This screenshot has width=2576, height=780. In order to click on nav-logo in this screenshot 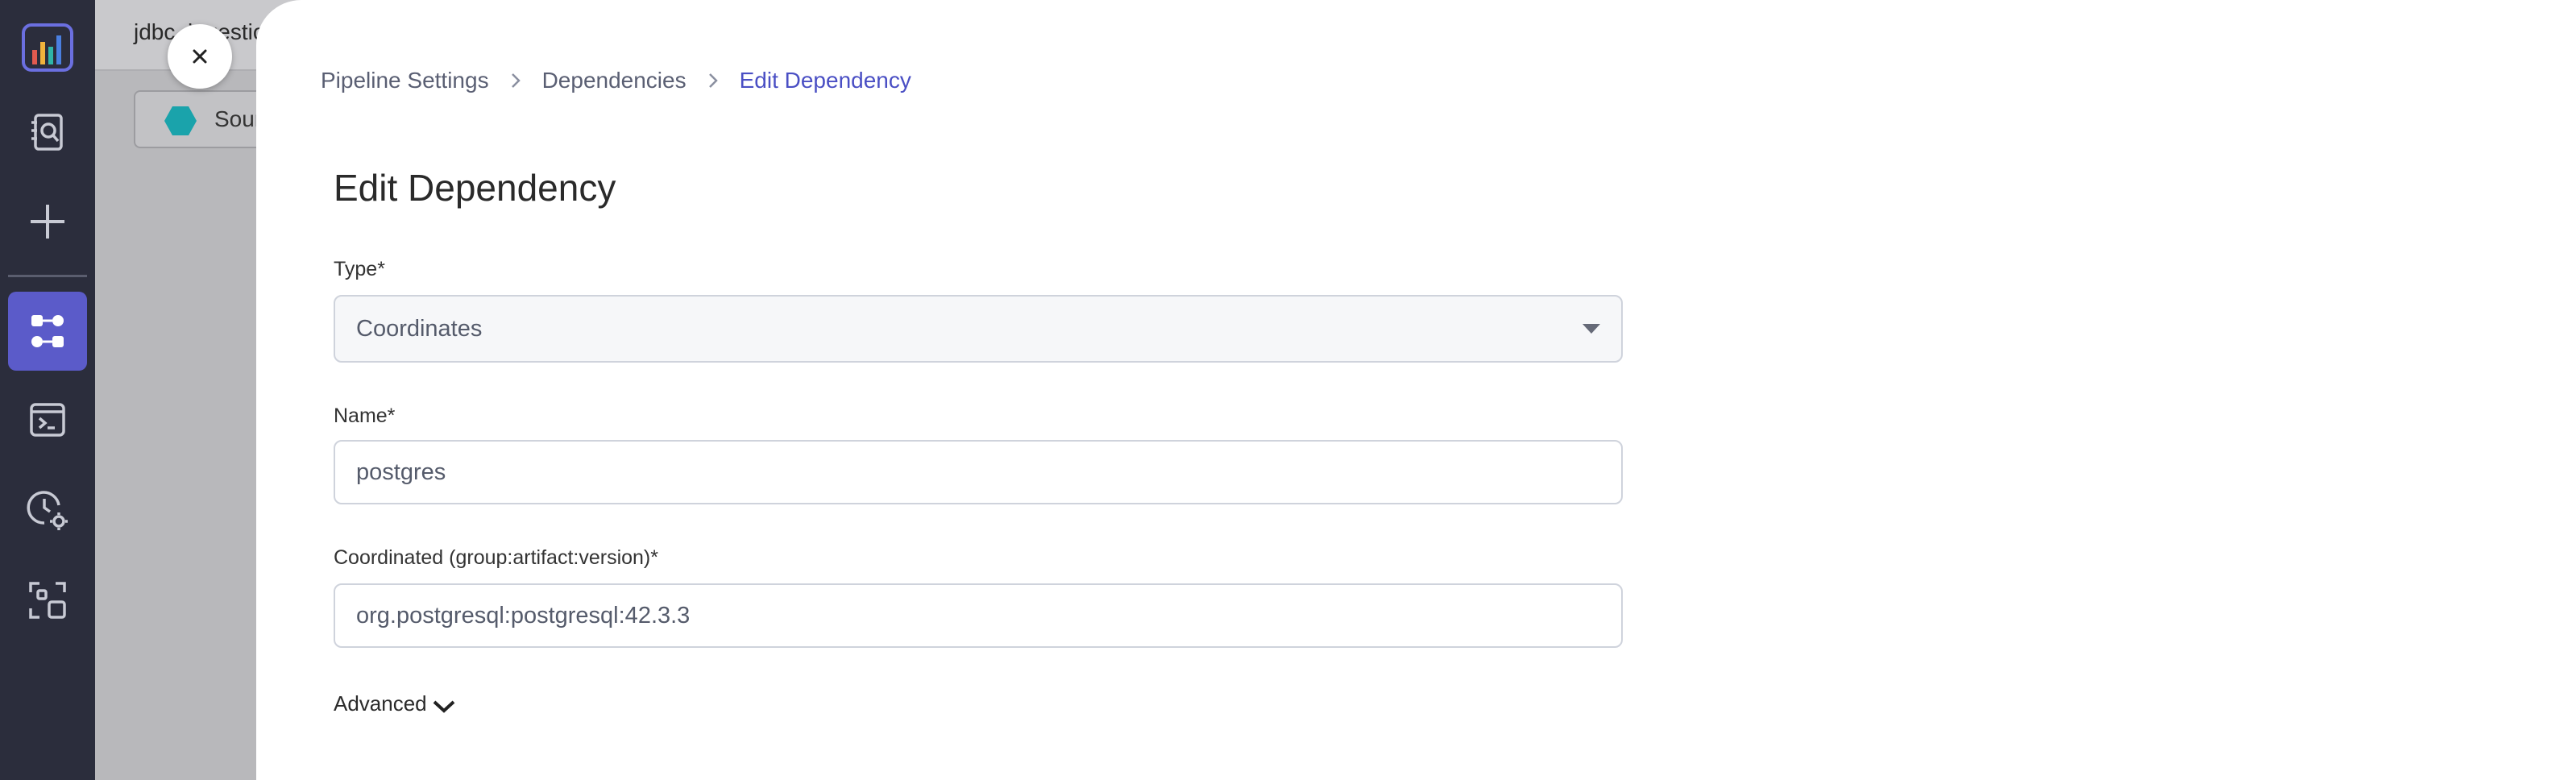, I will do `click(47, 47)`.